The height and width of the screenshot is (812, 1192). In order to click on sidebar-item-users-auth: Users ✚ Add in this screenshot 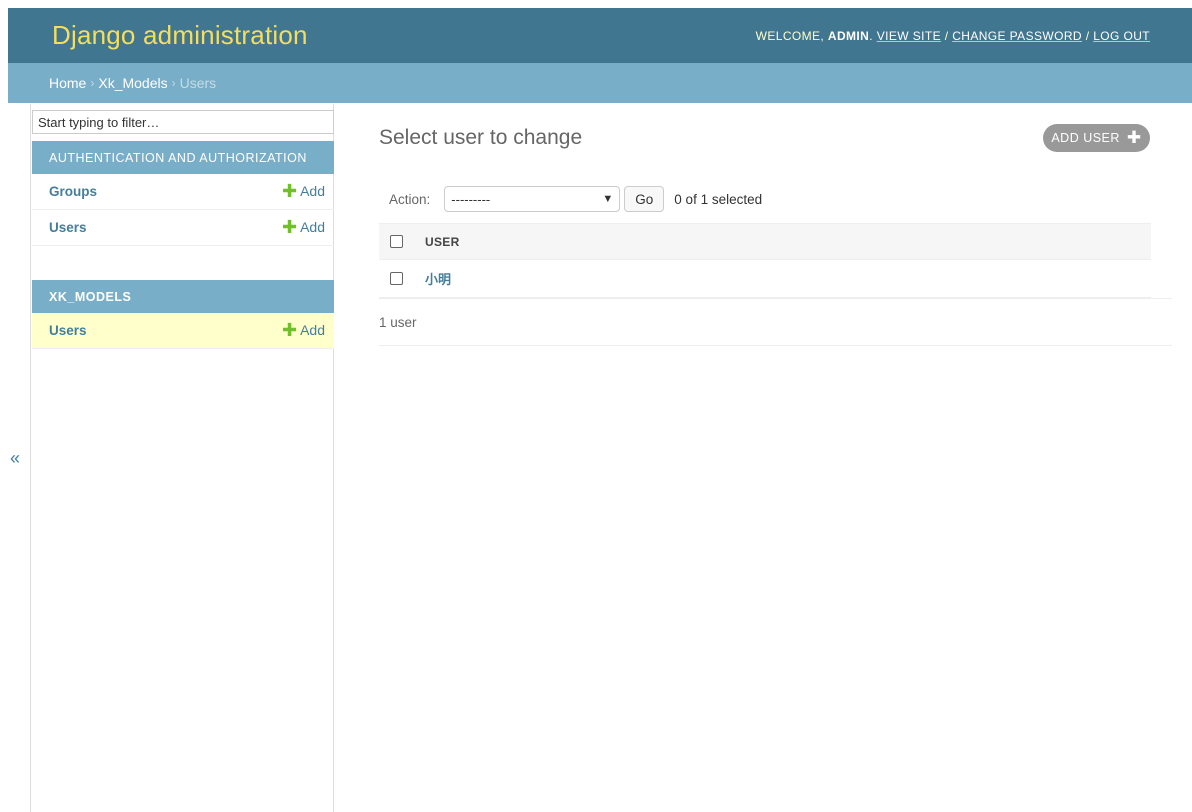, I will do `click(183, 228)`.